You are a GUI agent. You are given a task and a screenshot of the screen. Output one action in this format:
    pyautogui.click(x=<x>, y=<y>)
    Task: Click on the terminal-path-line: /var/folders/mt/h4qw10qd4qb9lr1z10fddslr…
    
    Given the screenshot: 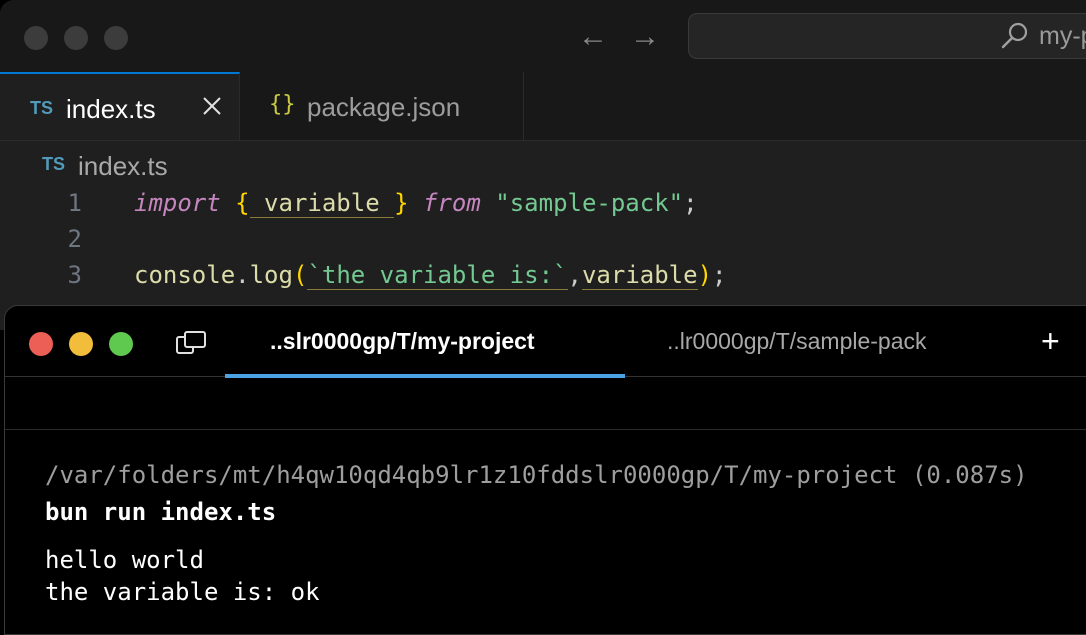 What is the action you would take?
    pyautogui.click(x=536, y=475)
    